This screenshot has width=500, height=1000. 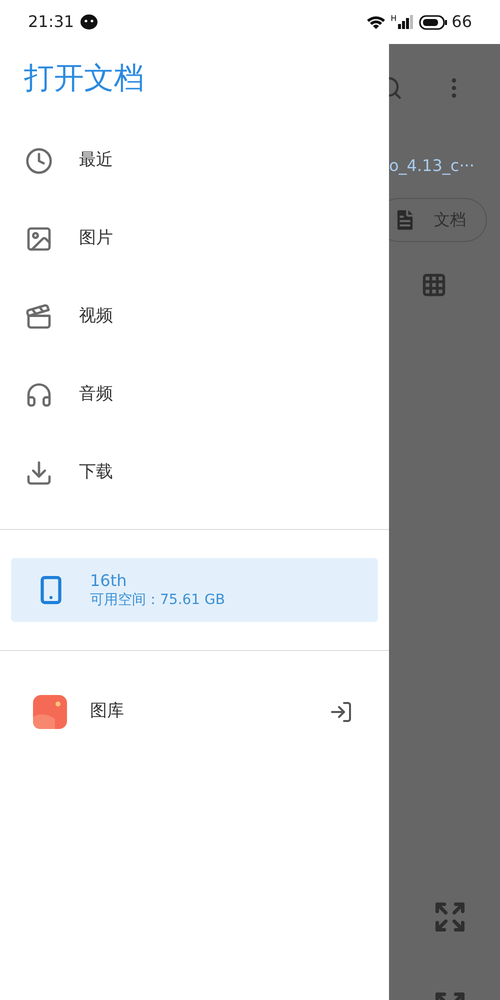 What do you see at coordinates (96, 160) in the screenshot?
I see `nav-label: 最近` at bounding box center [96, 160].